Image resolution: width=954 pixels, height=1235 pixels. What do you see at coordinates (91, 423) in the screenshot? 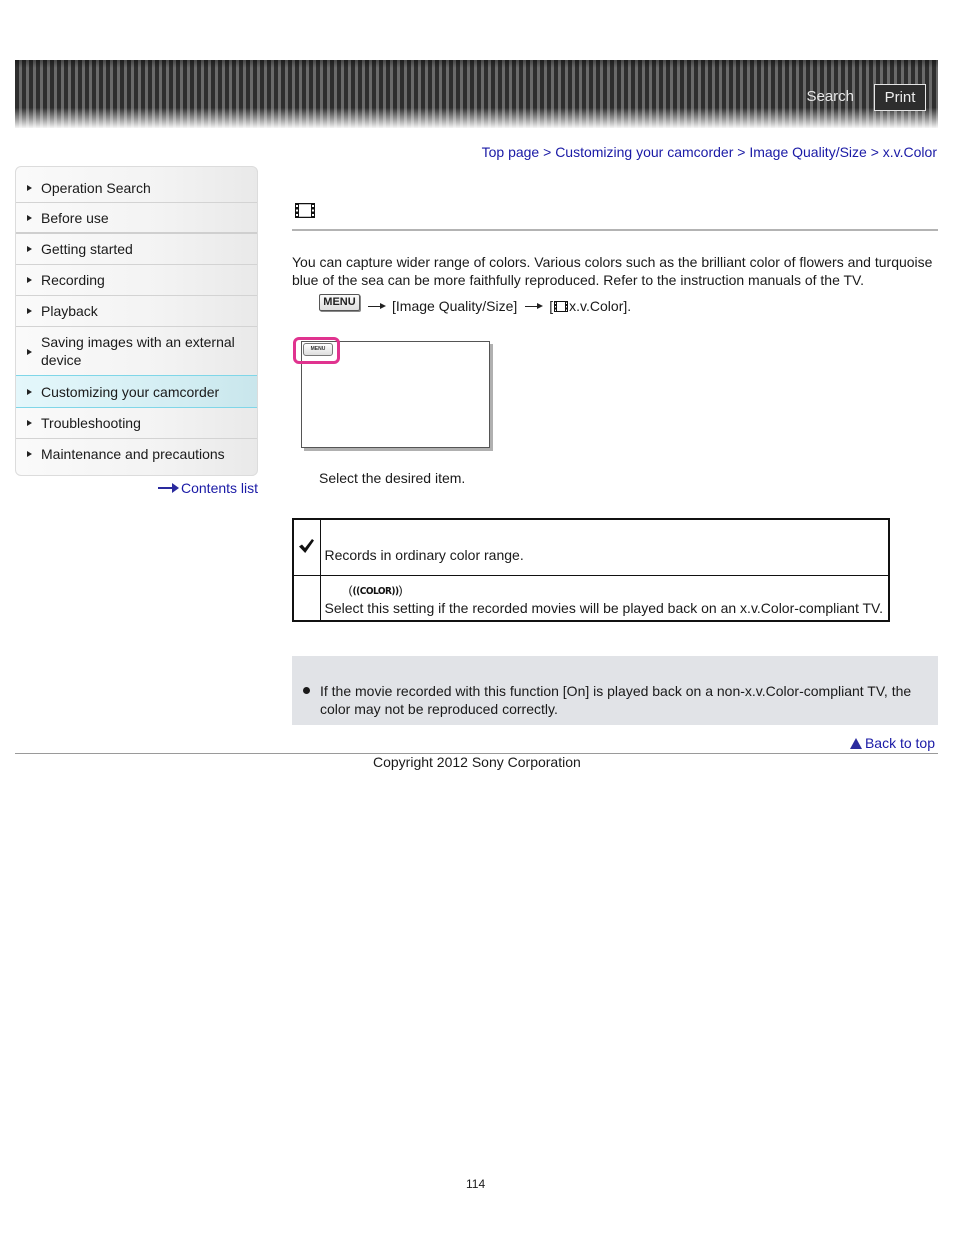
I see `sidebar-item-label: Troubleshooting` at bounding box center [91, 423].